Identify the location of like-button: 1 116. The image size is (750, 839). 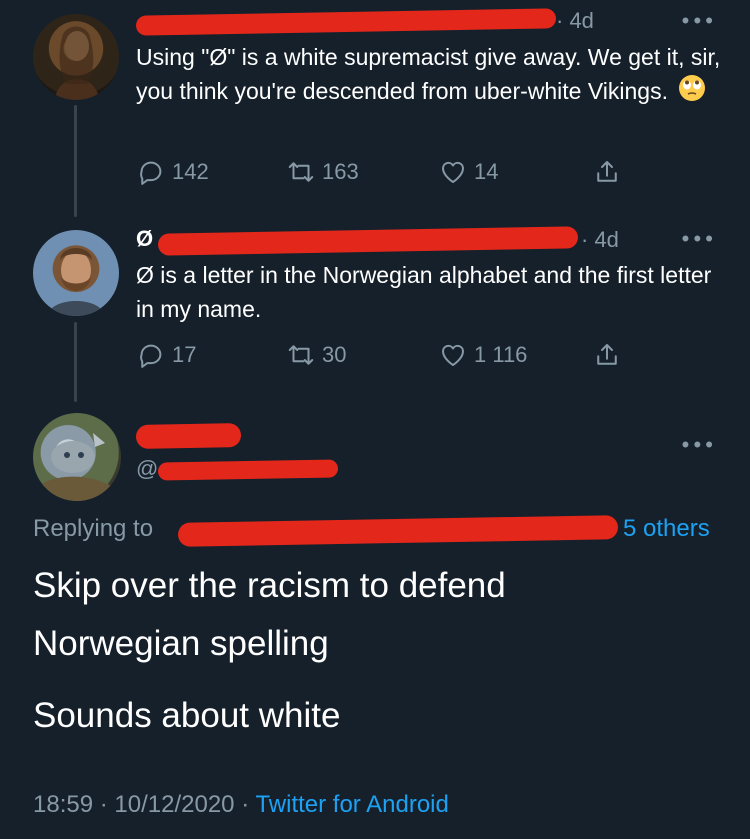
(482, 355).